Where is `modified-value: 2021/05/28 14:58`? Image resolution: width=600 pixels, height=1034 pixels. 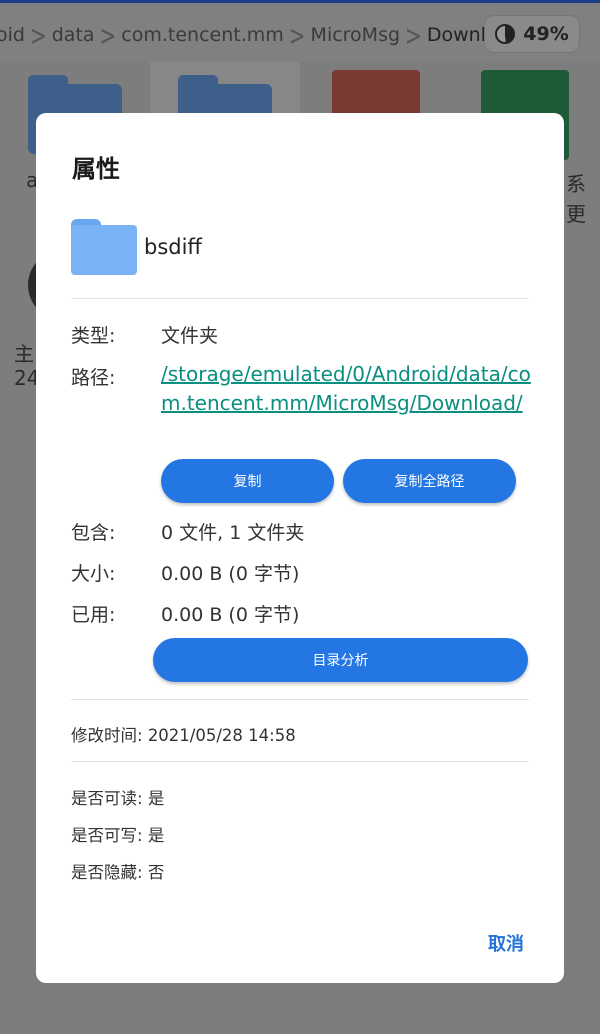
modified-value: 2021/05/28 14:58 is located at coordinates (221, 735).